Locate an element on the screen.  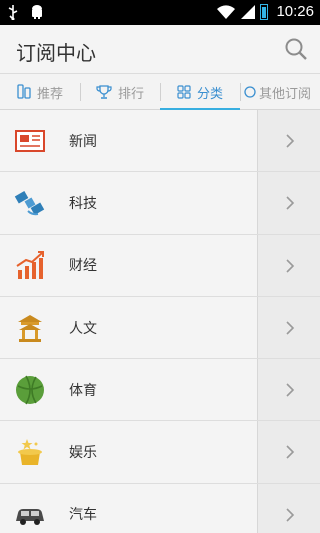
category-label: 人文 is located at coordinates (83, 328).